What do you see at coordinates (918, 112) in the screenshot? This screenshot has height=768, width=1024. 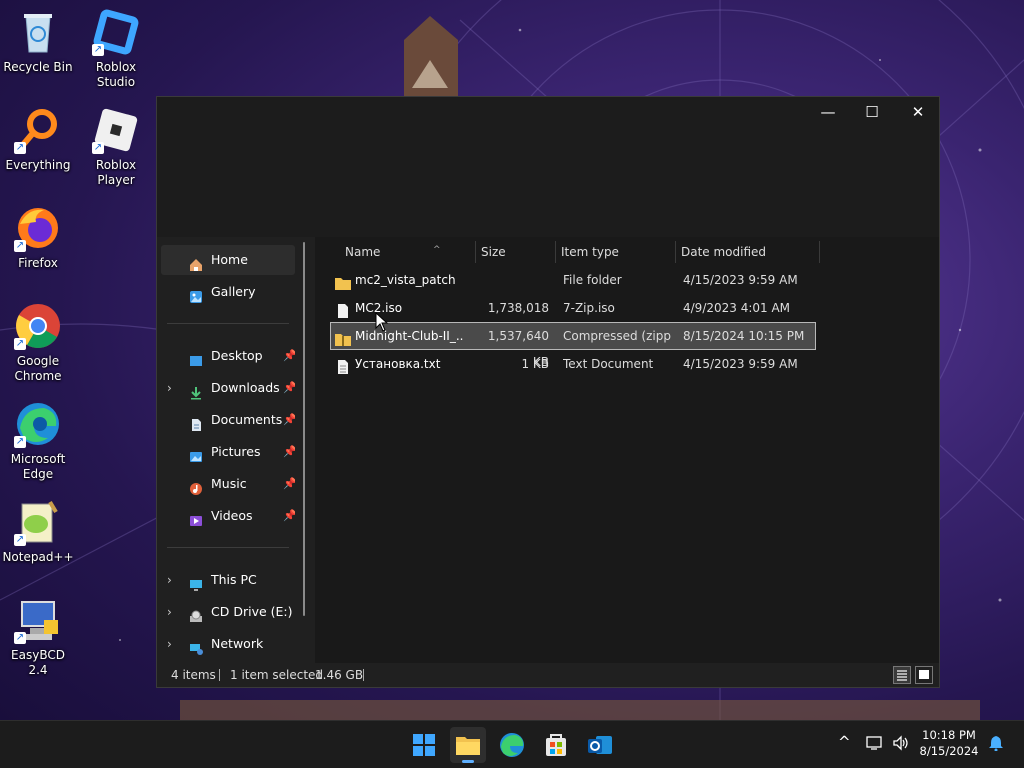 I see `close-button: ✕` at bounding box center [918, 112].